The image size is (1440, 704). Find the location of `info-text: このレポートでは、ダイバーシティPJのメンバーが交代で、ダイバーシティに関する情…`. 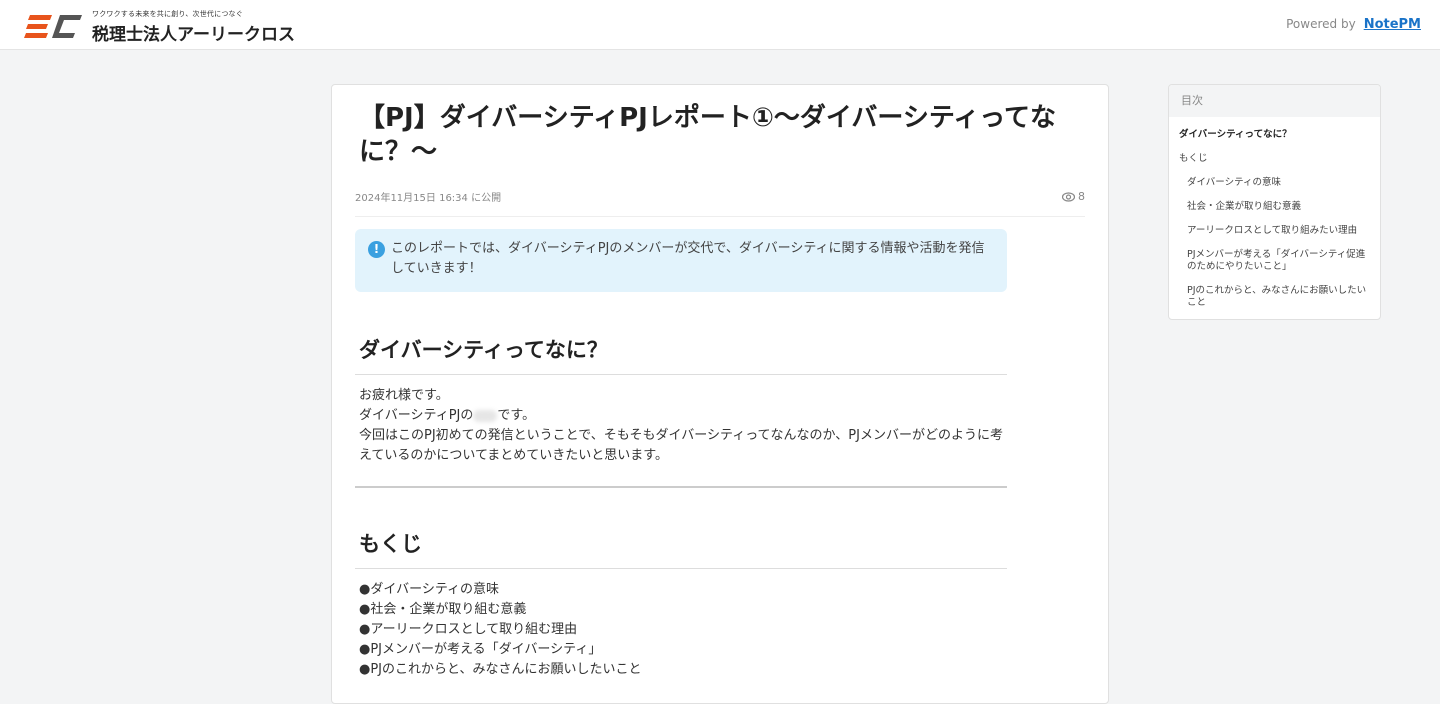

info-text: このレポートでは、ダイバーシティPJのメンバーが交代で、ダイバーシティに関する情… is located at coordinates (688, 258).